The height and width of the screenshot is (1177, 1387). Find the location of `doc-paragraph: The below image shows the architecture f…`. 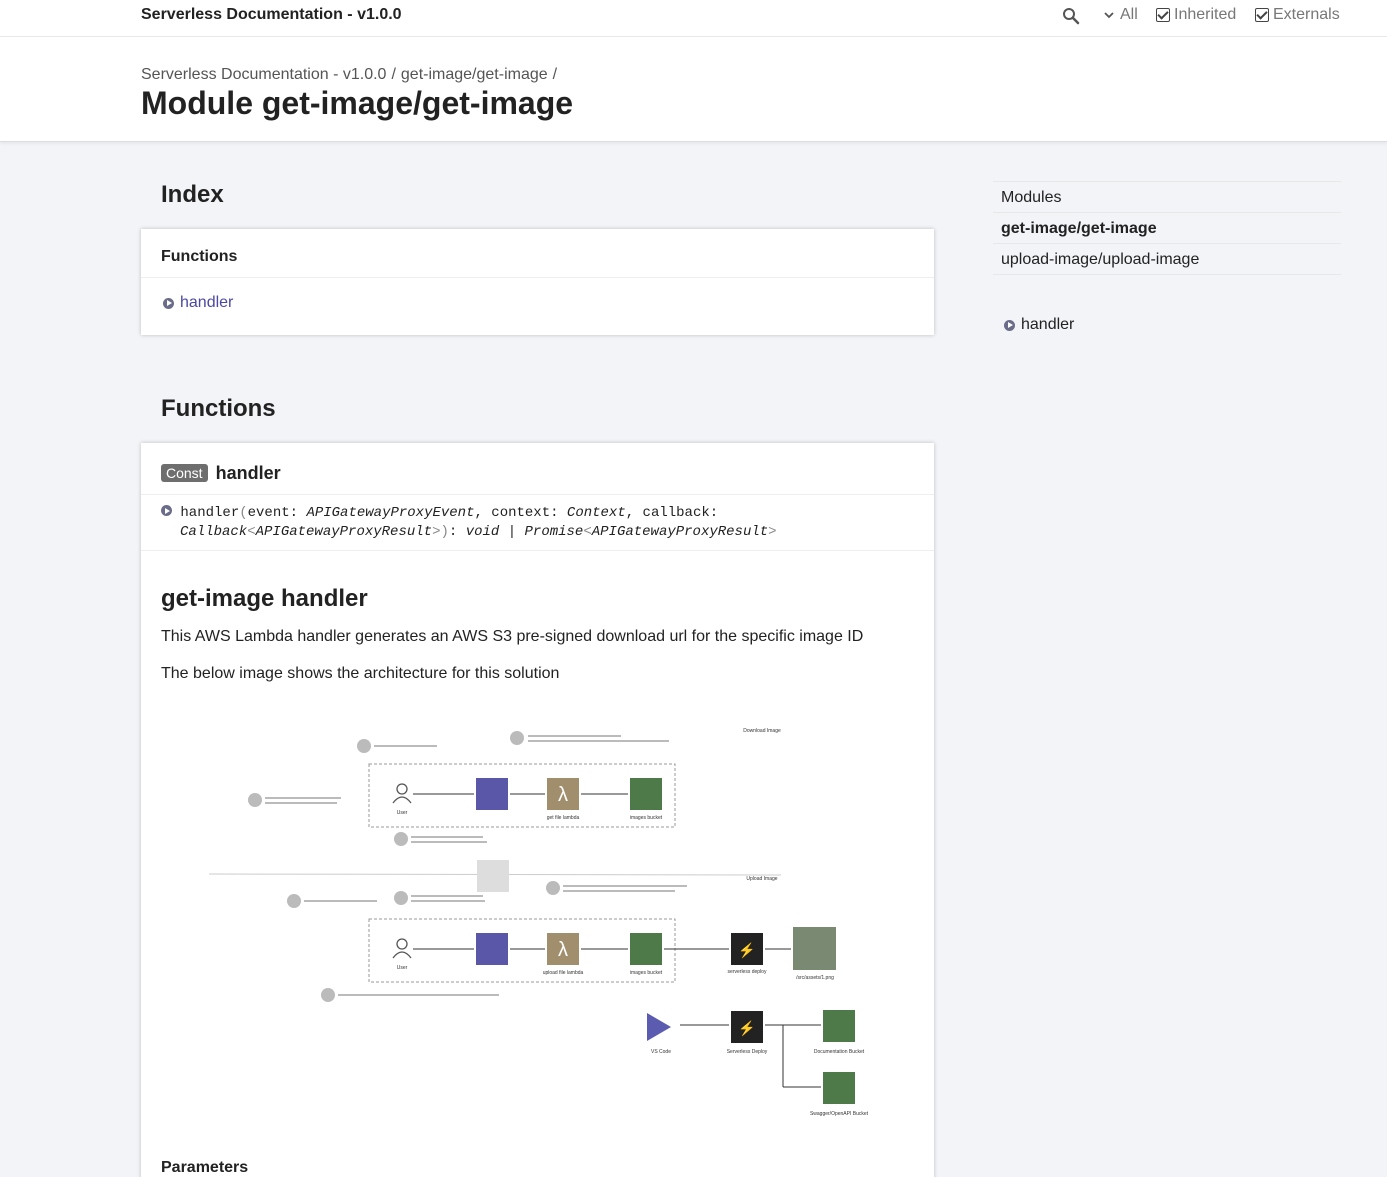

doc-paragraph: The below image shows the architecture f… is located at coordinates (360, 673).